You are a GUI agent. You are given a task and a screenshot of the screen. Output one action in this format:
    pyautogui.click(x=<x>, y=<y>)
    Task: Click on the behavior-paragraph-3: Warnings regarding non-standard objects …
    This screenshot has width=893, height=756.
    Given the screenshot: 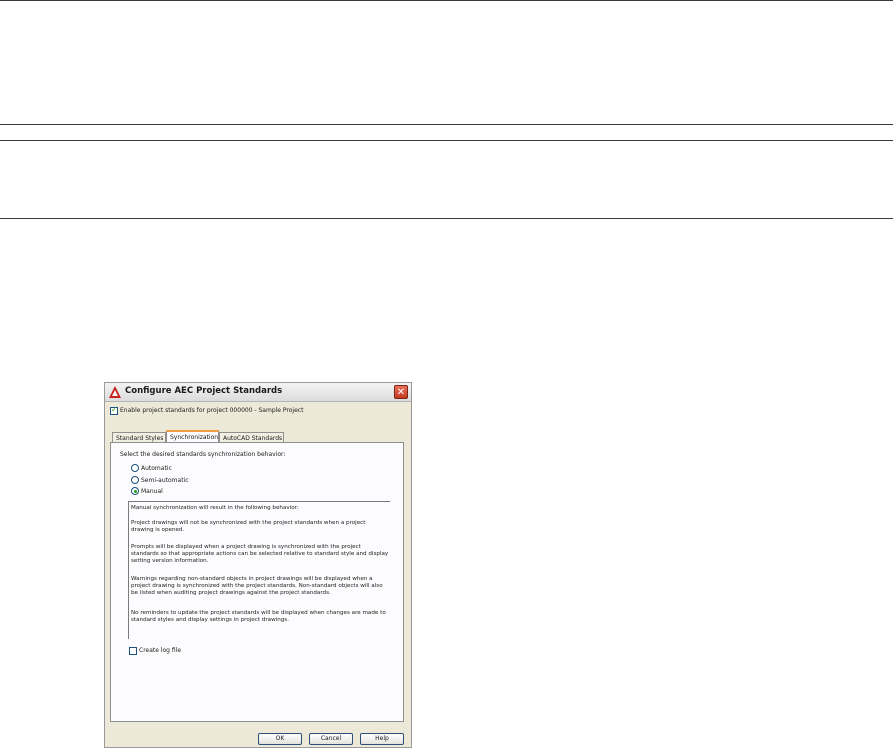 What is the action you would take?
    pyautogui.click(x=257, y=586)
    